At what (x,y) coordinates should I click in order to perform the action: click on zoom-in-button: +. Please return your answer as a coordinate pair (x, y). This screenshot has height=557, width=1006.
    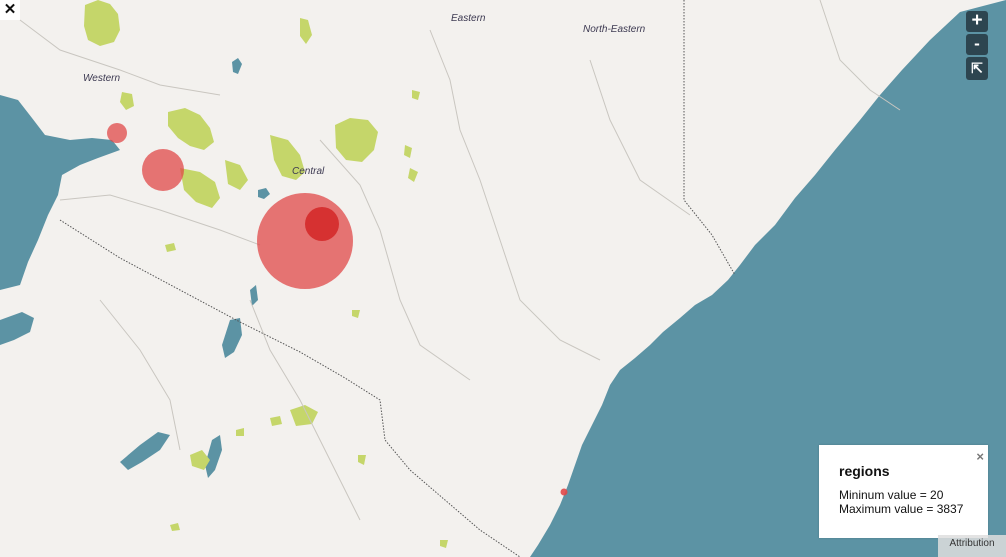
    Looking at the image, I should click on (977, 21).